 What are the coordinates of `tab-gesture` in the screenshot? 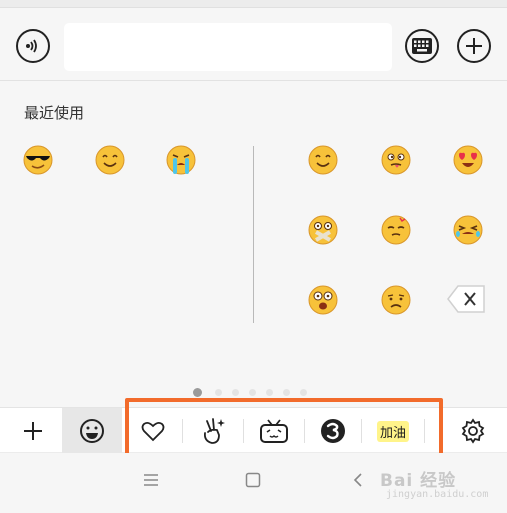 It's located at (213, 431).